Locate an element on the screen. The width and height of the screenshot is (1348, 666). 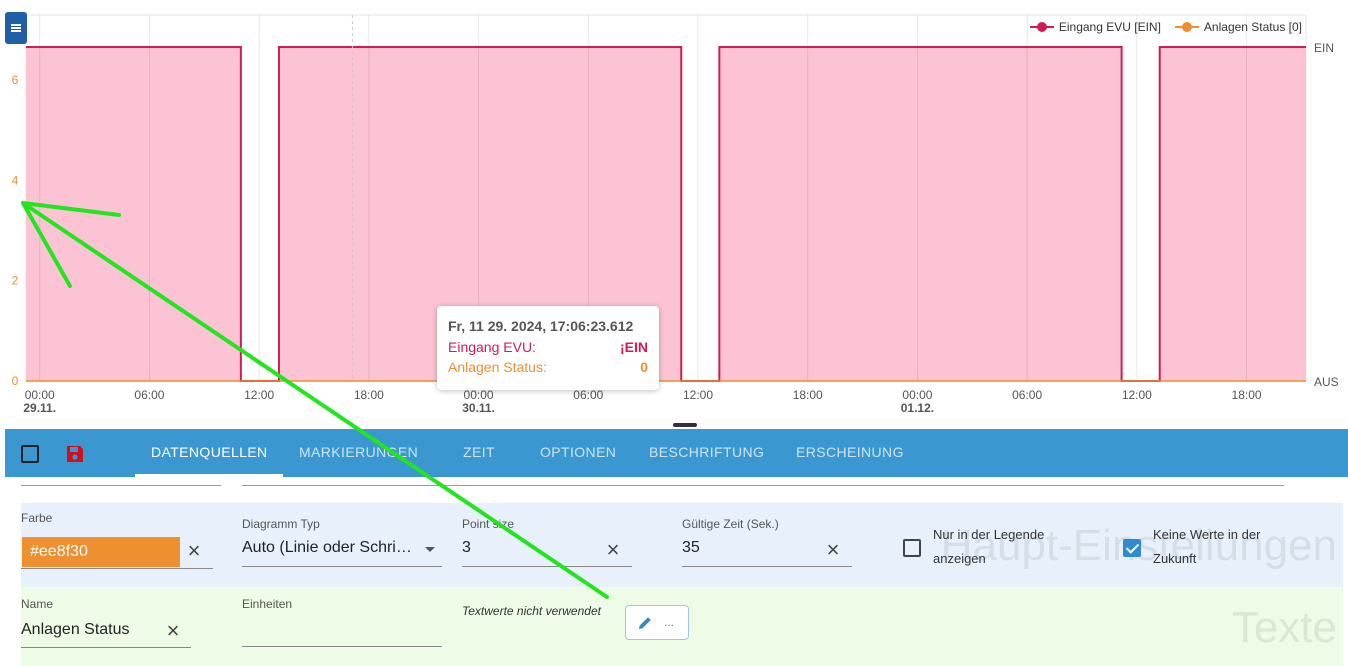
y-tick-label: 2 is located at coordinates (15, 281).